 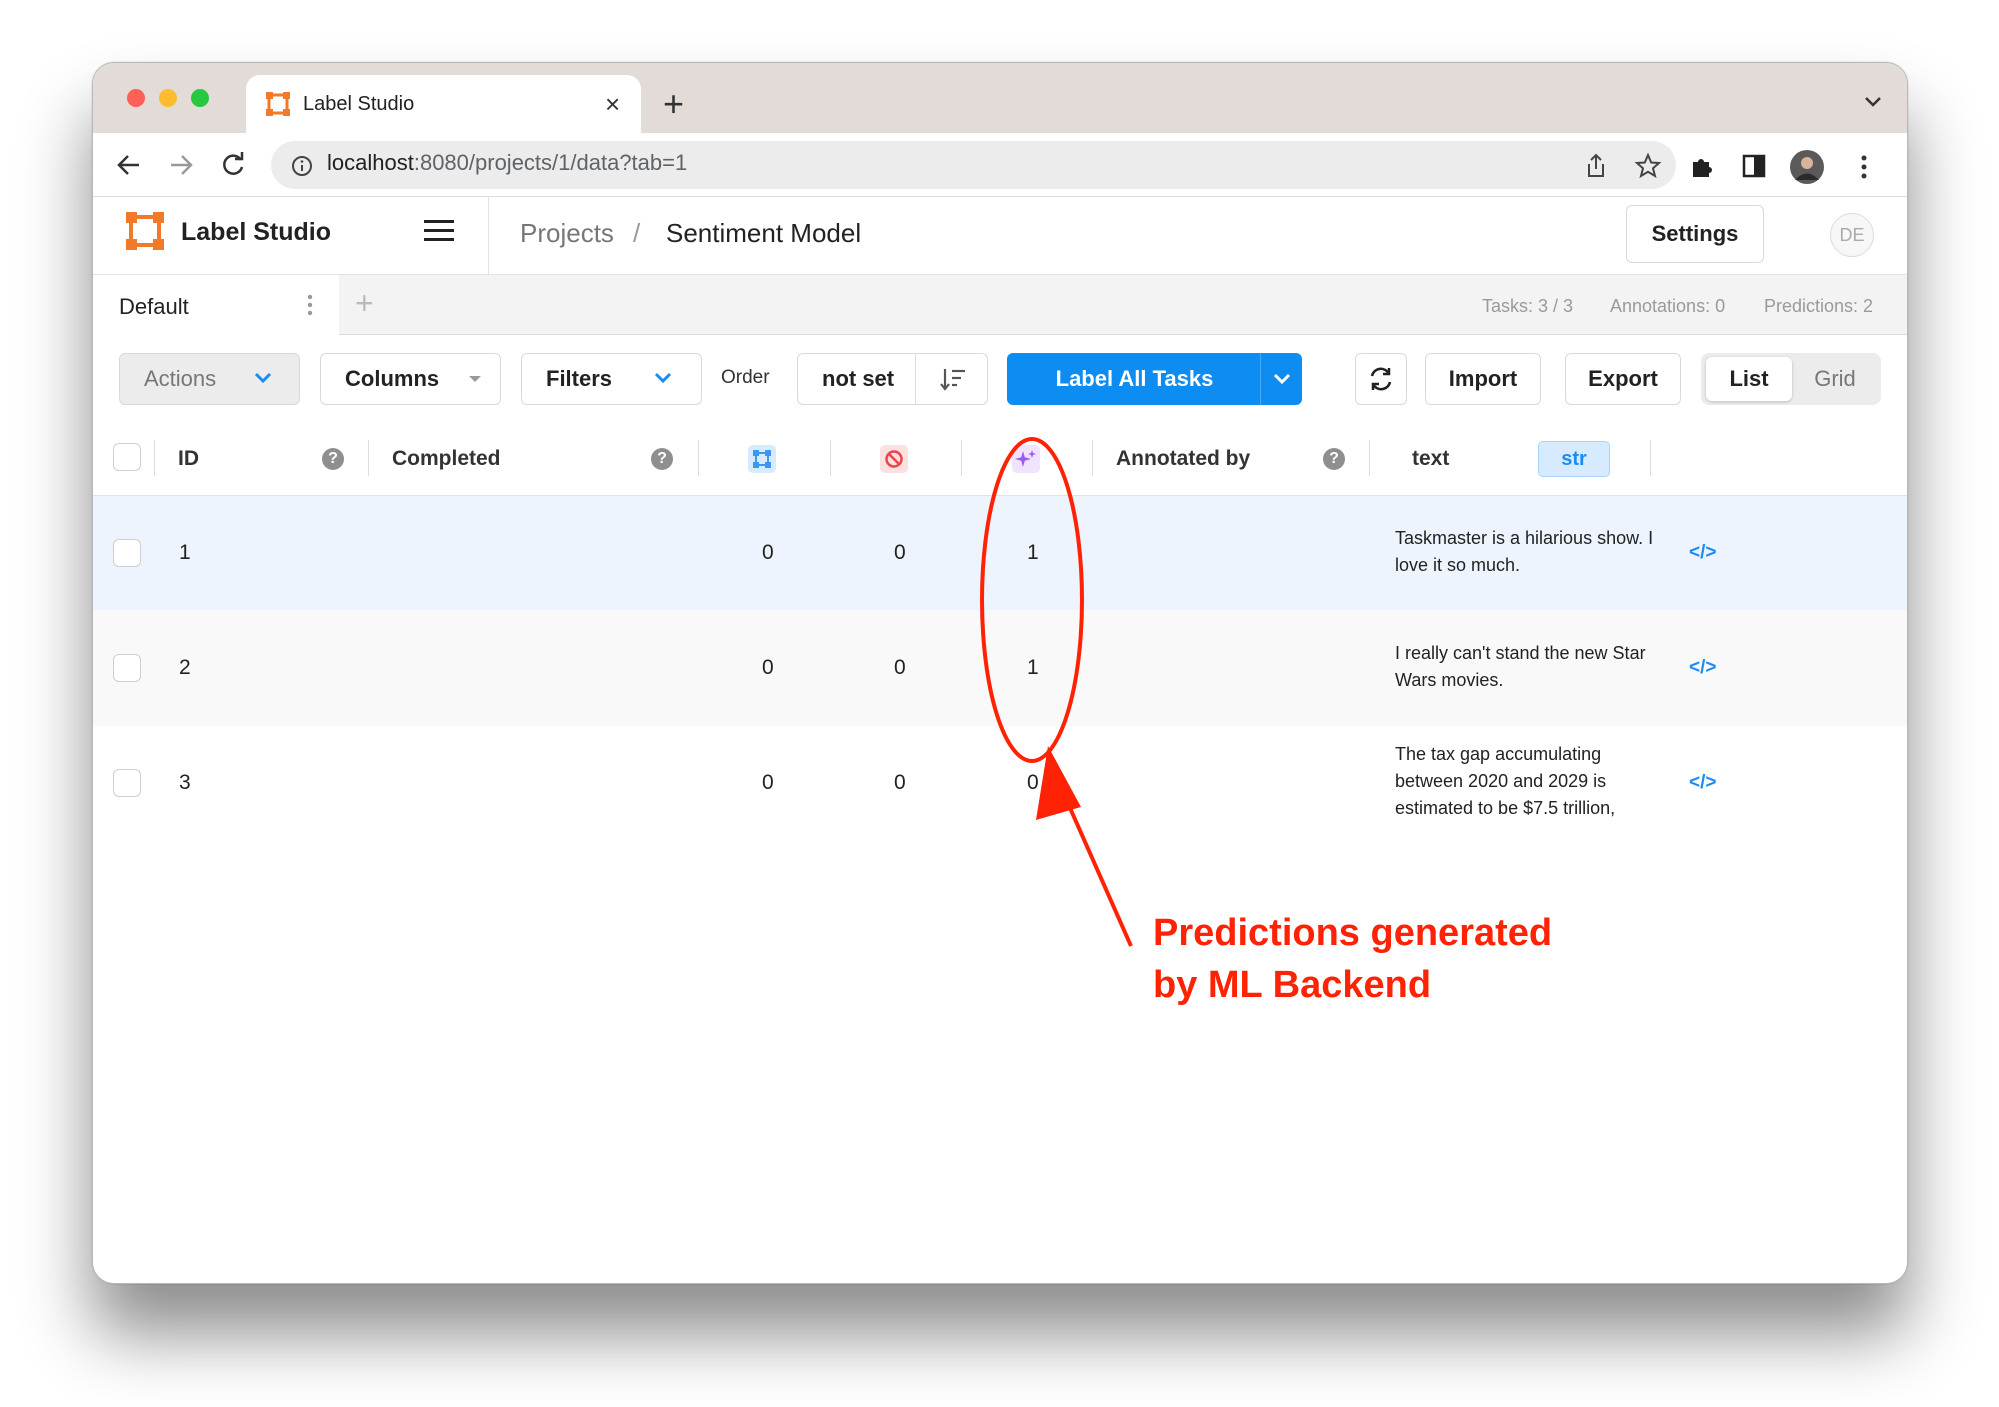 I want to click on callout-text: Predictions generated by ML Backend, so click(x=1352, y=959).